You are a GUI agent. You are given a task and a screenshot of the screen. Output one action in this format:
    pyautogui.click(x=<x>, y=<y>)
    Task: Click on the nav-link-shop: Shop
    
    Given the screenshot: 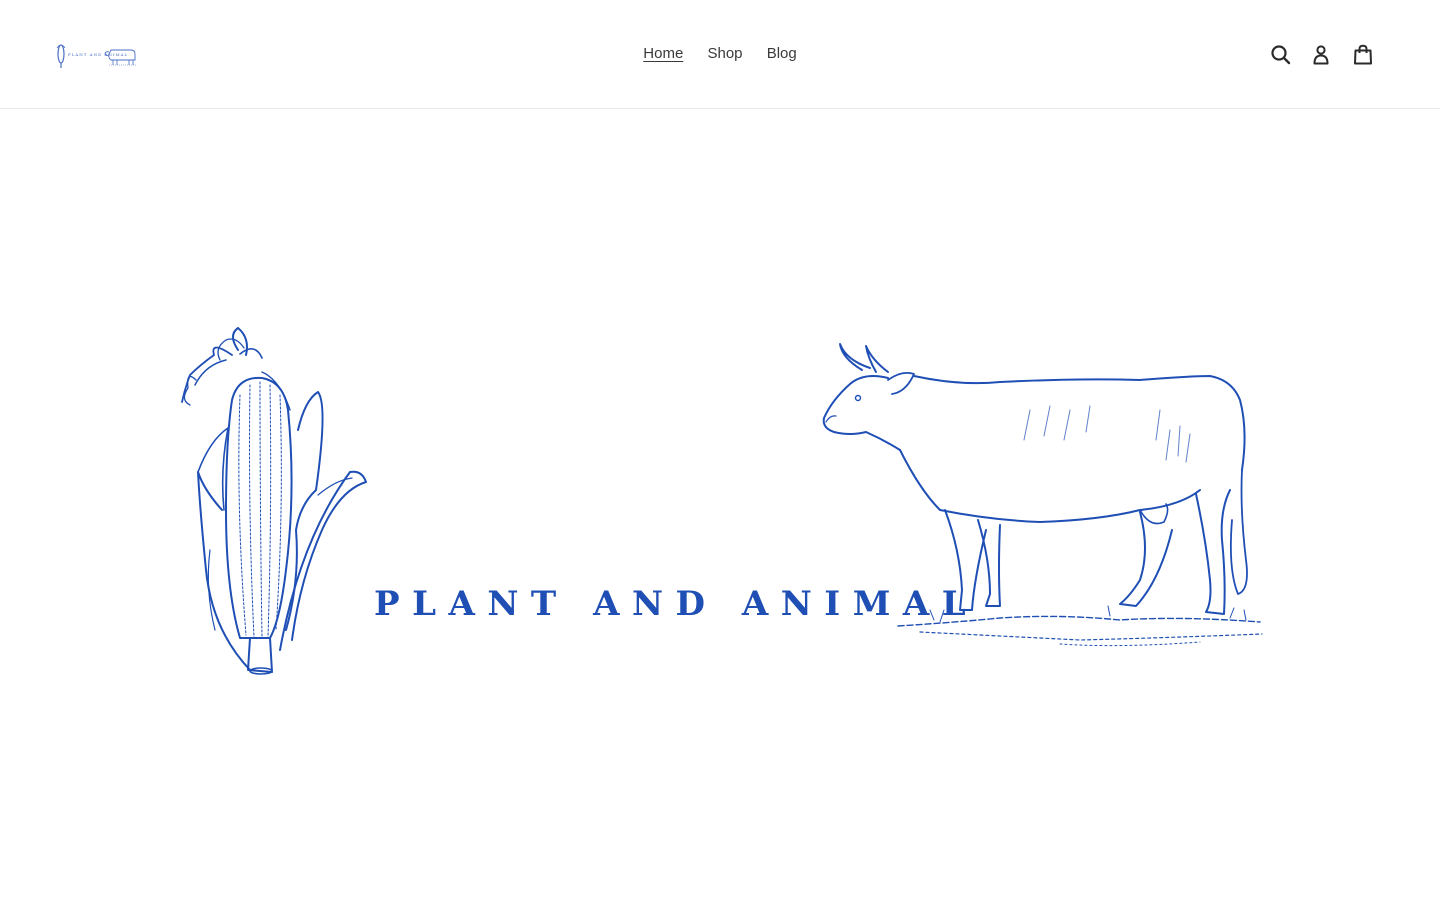 What is the action you would take?
    pyautogui.click(x=724, y=54)
    